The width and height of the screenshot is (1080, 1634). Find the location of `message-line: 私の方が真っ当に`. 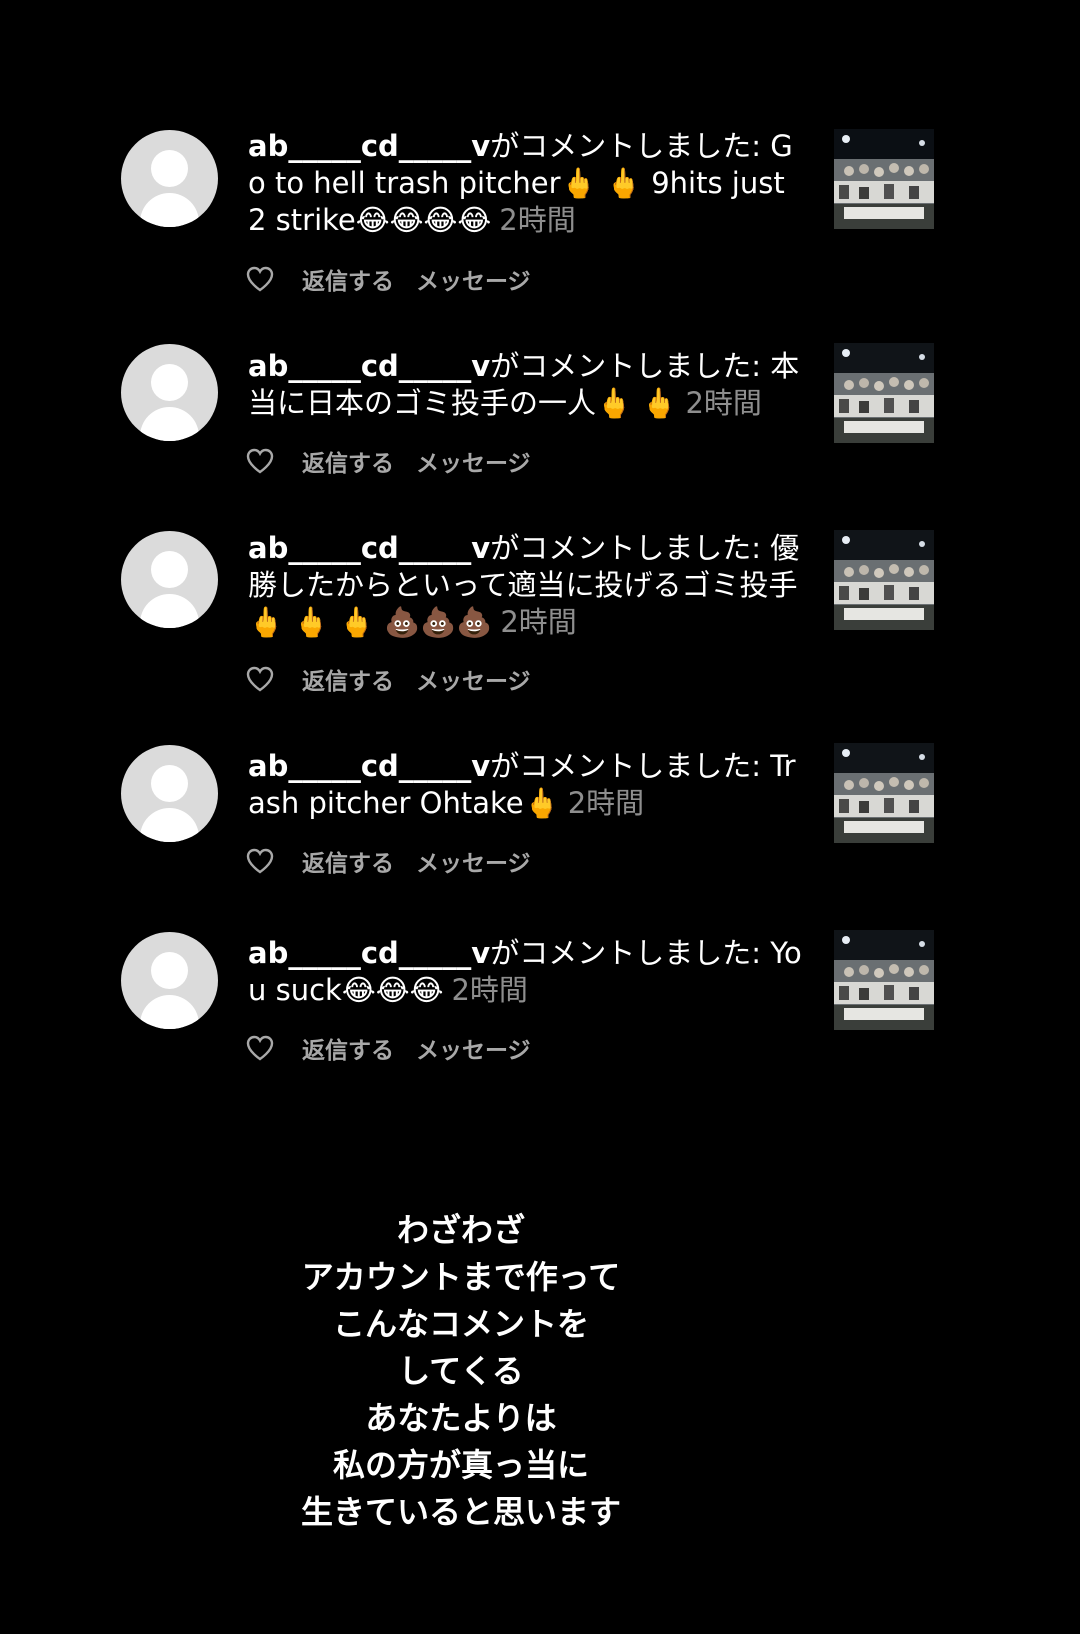

message-line: 私の方が真っ当に is located at coordinates (460, 1465).